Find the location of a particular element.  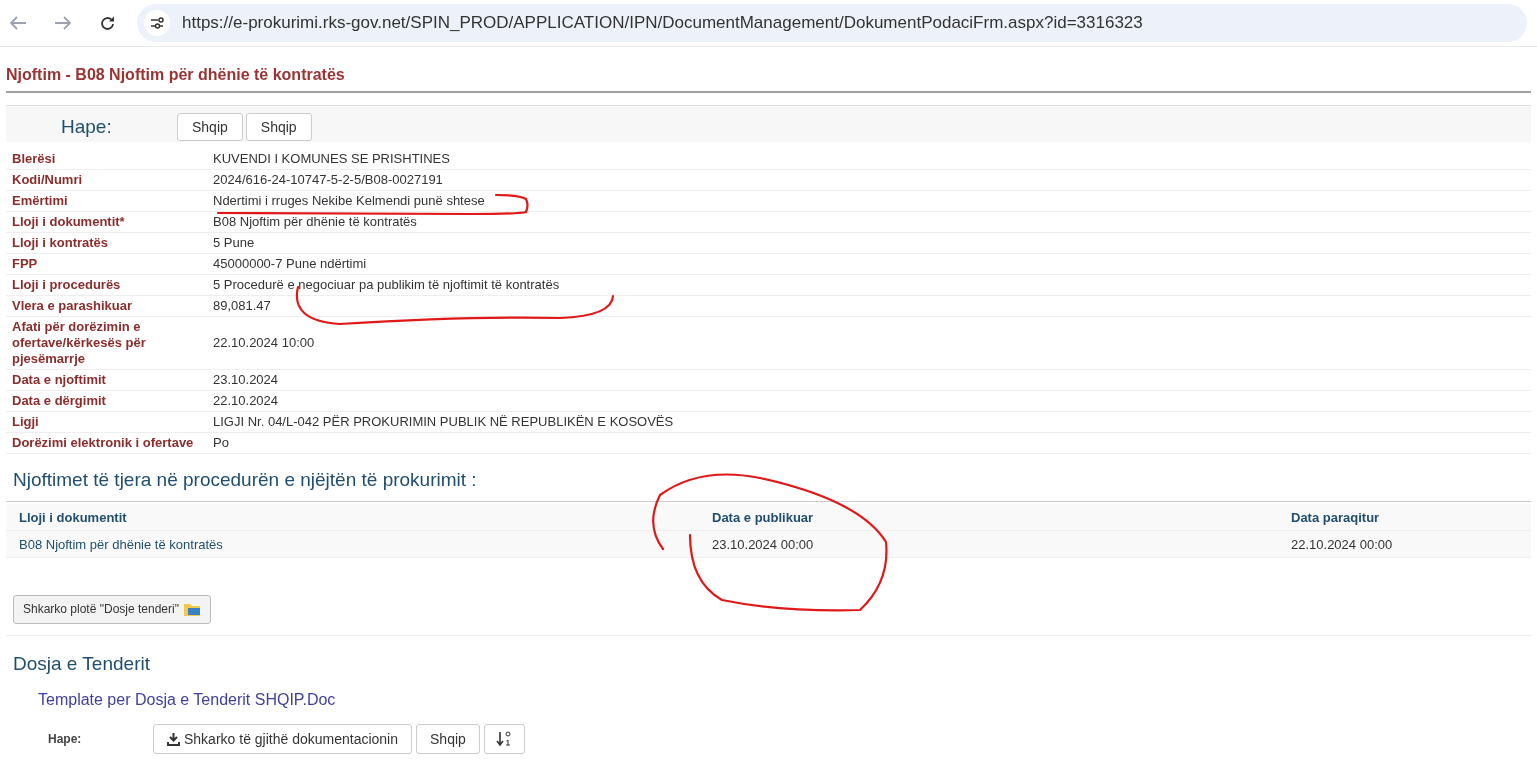

field-label: Lloji i procedurës is located at coordinates (66, 285).